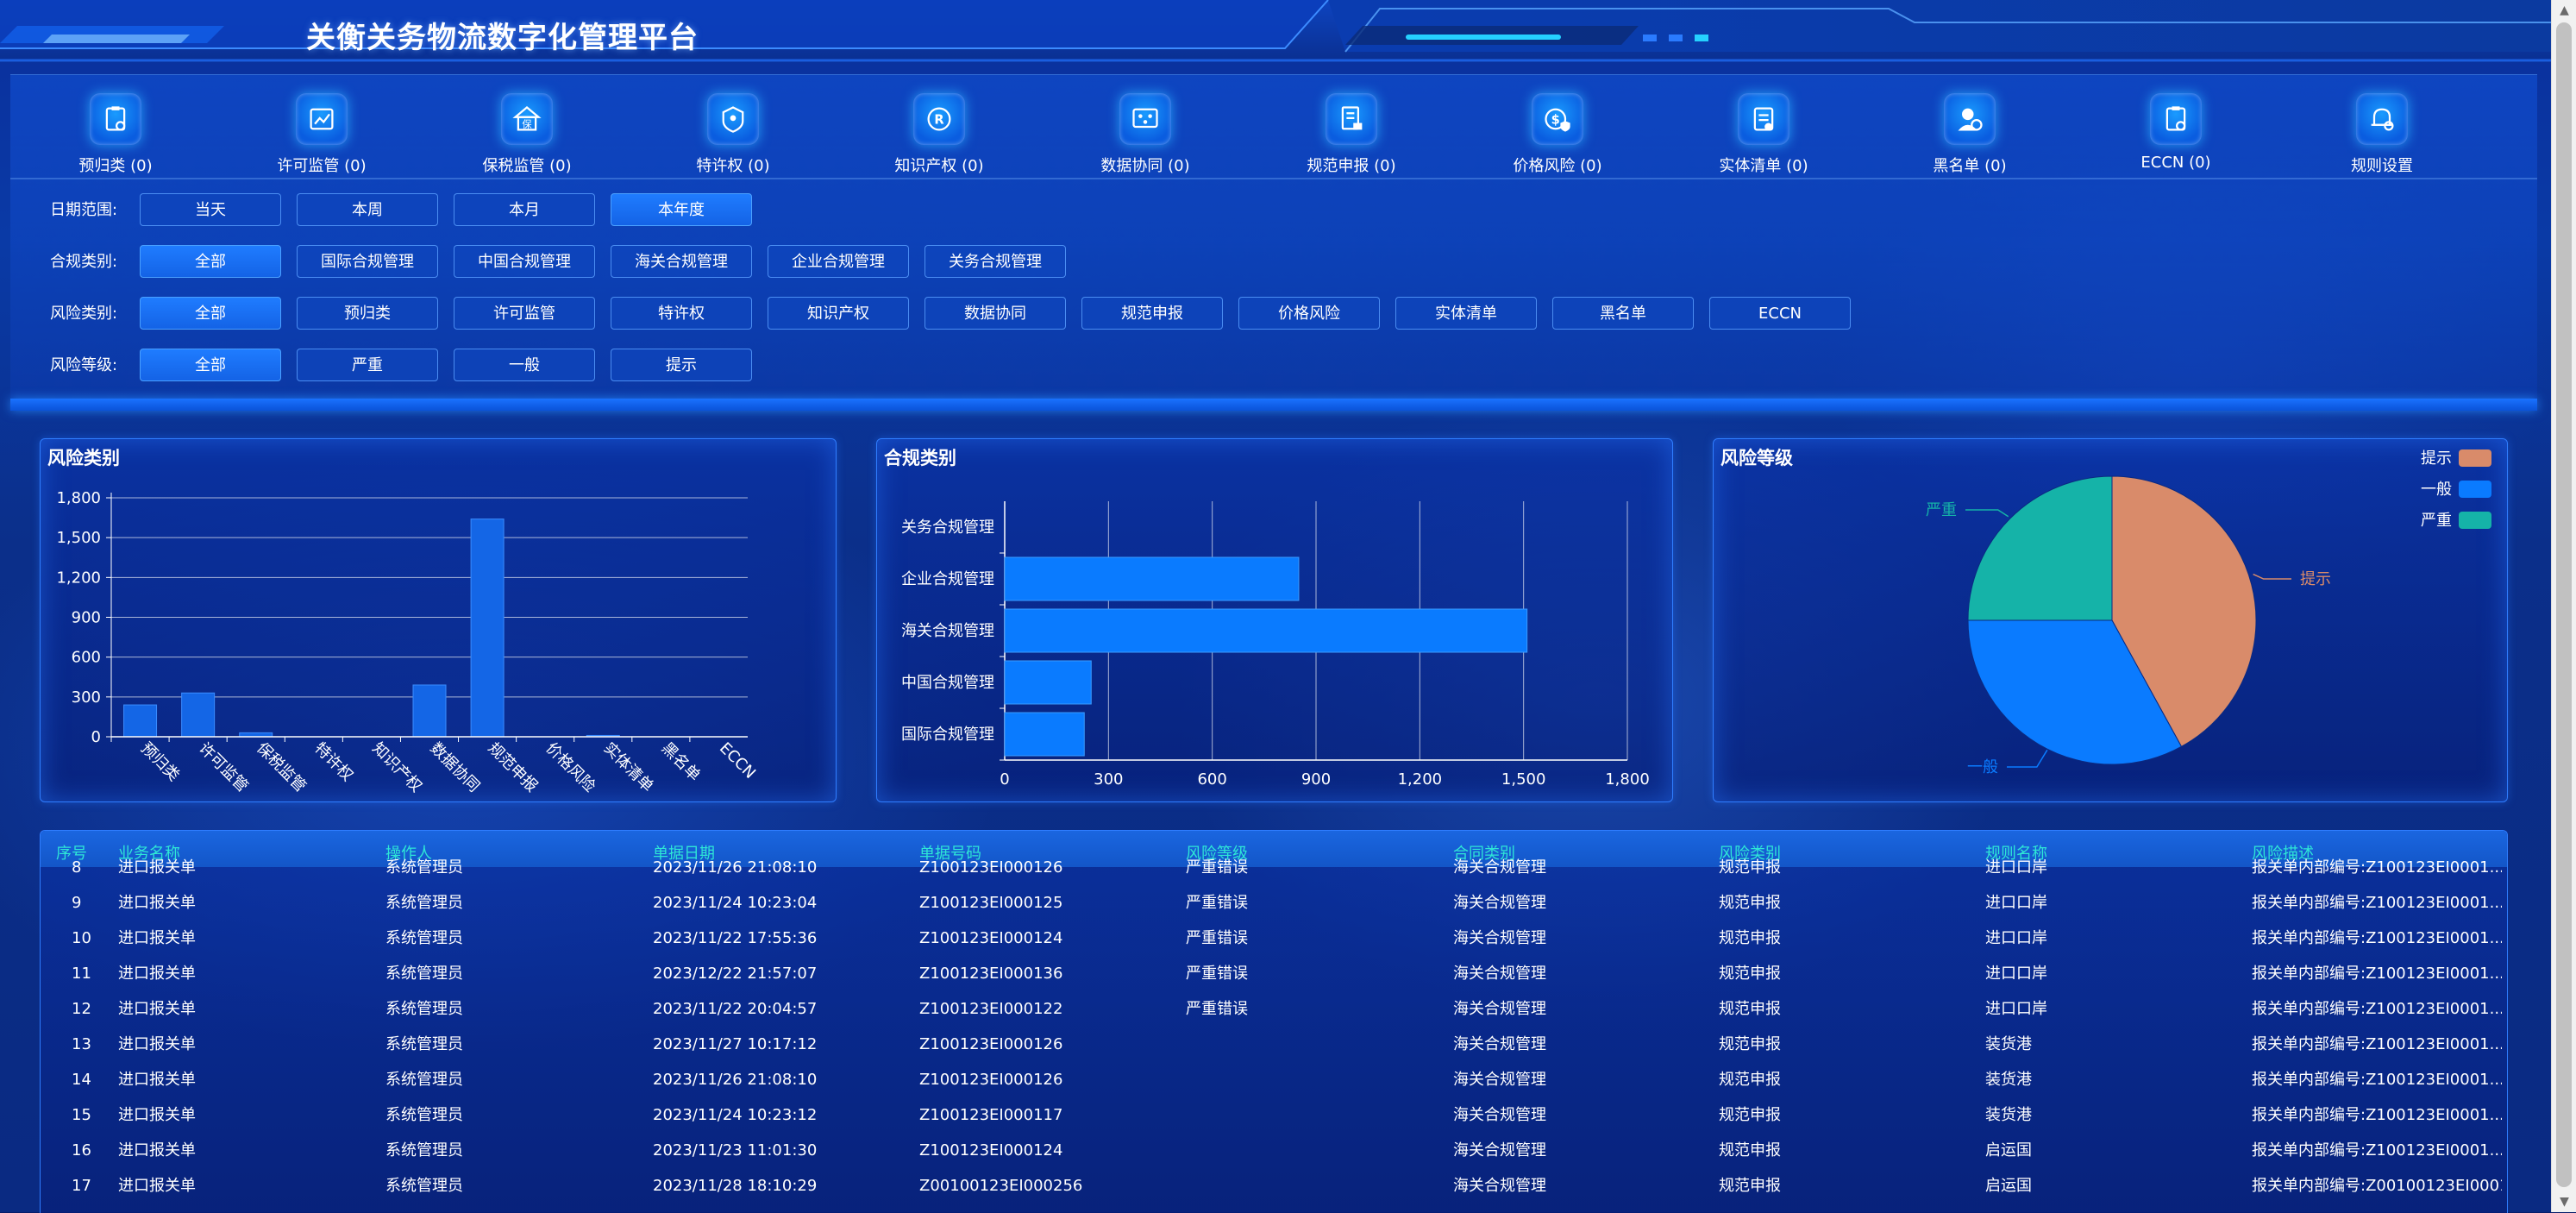 The image size is (2576, 1213). What do you see at coordinates (1763, 134) in the screenshot?
I see `nav-item-8: 实体清单 (0)` at bounding box center [1763, 134].